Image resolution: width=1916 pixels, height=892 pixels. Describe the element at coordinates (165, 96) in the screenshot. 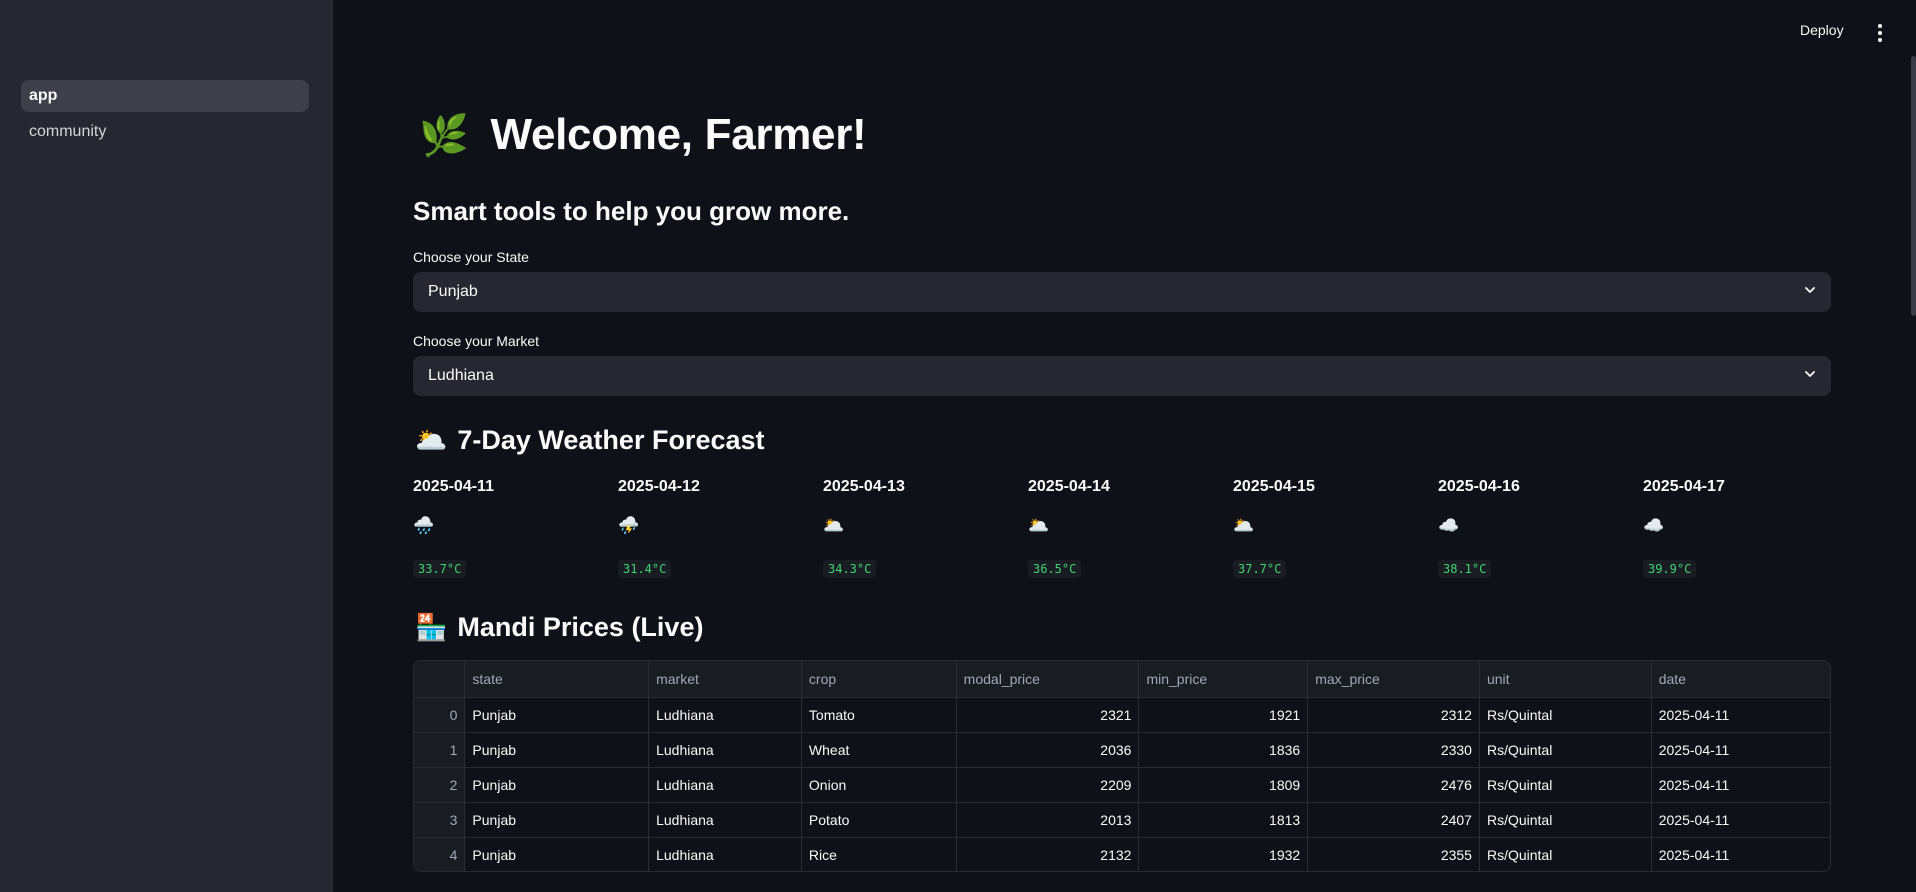

I see `sidebar-item-app: app` at that location.